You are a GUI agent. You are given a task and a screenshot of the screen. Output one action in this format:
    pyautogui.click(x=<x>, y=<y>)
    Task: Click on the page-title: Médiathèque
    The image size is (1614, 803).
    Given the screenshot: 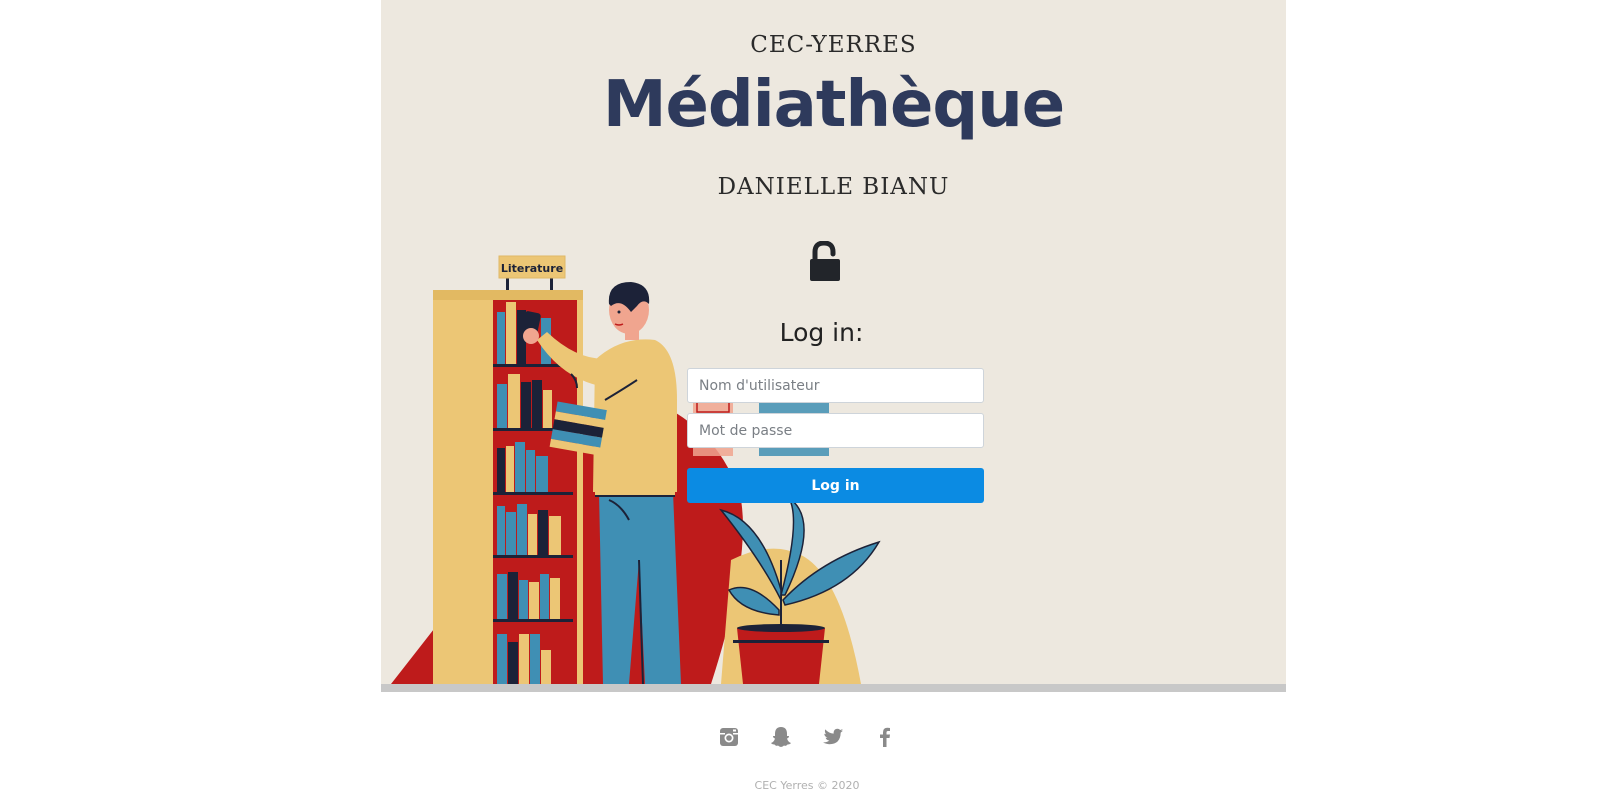 What is the action you would take?
    pyautogui.click(x=833, y=105)
    